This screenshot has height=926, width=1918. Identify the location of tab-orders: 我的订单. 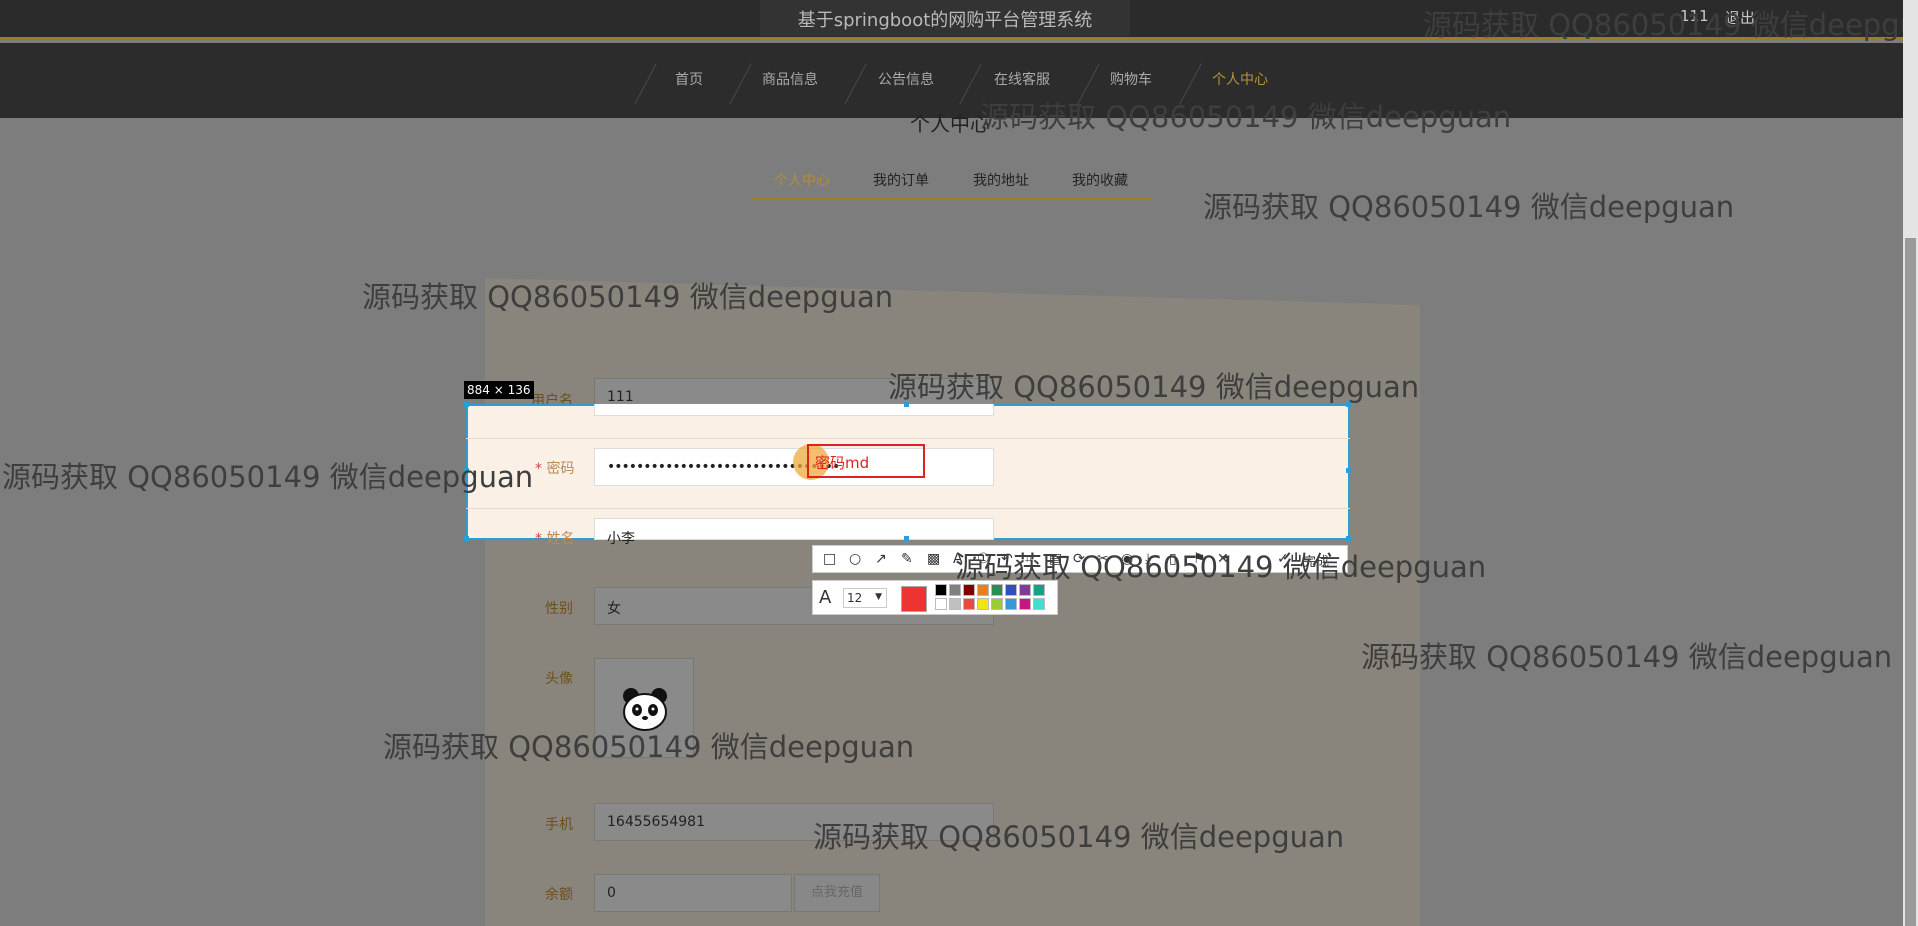
(901, 180).